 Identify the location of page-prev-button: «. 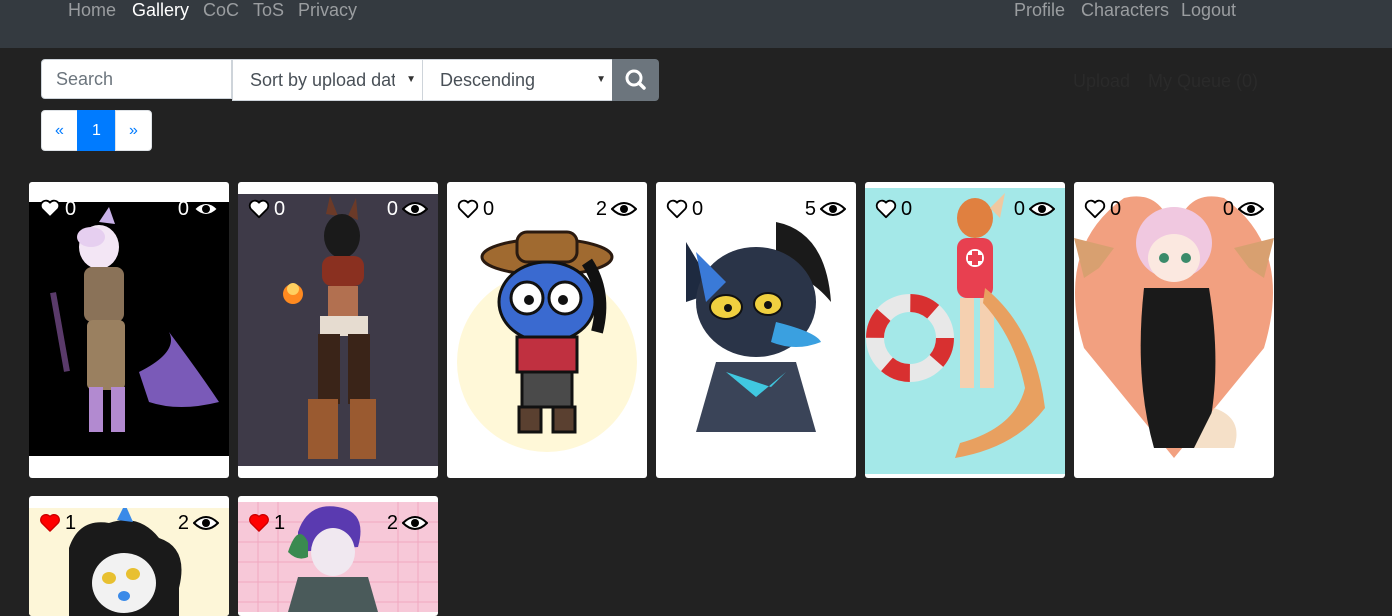
(59, 130).